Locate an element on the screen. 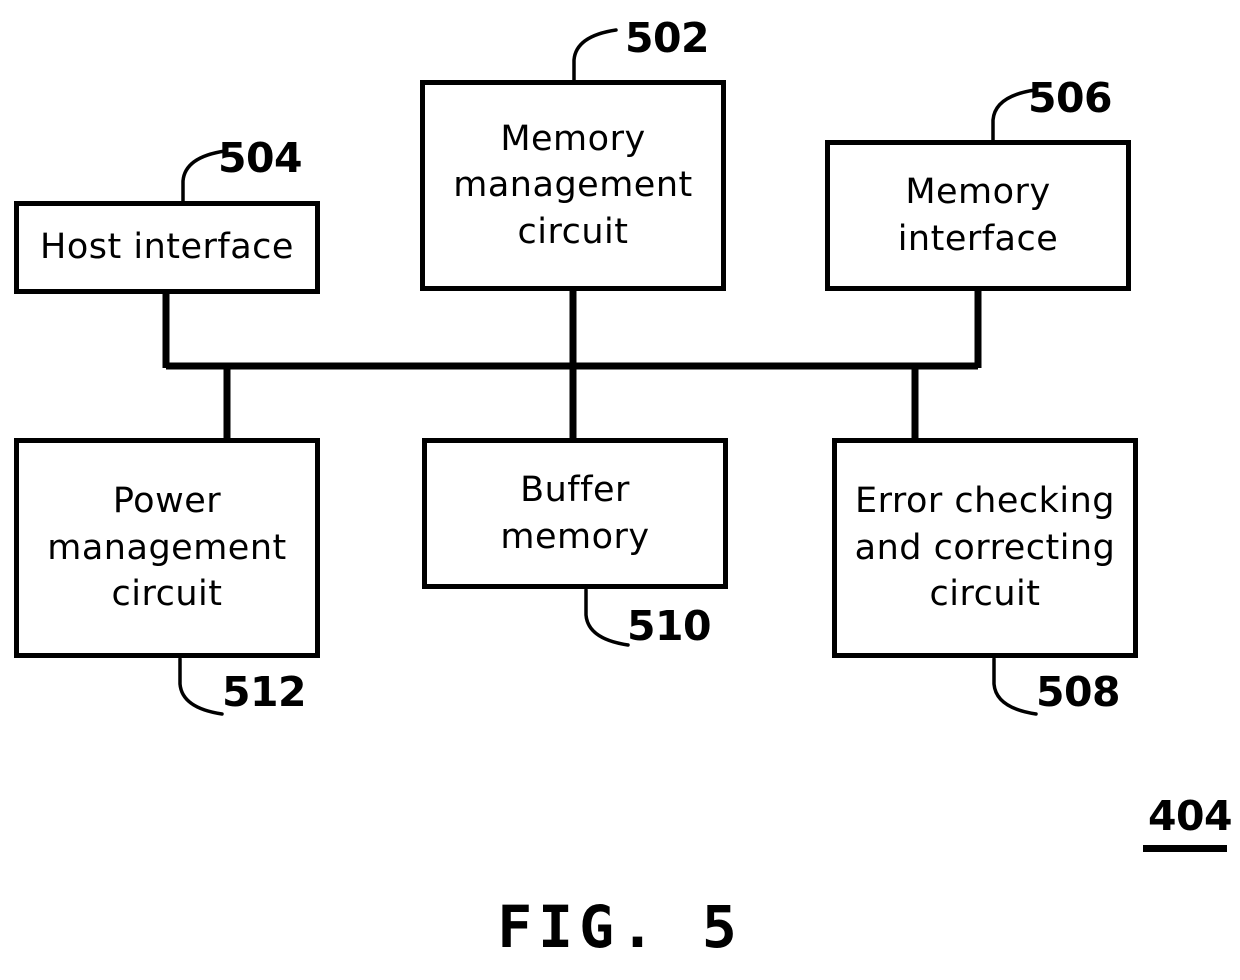  block-buffer-memory-label: Buffer memory is located at coordinates (575, 513).